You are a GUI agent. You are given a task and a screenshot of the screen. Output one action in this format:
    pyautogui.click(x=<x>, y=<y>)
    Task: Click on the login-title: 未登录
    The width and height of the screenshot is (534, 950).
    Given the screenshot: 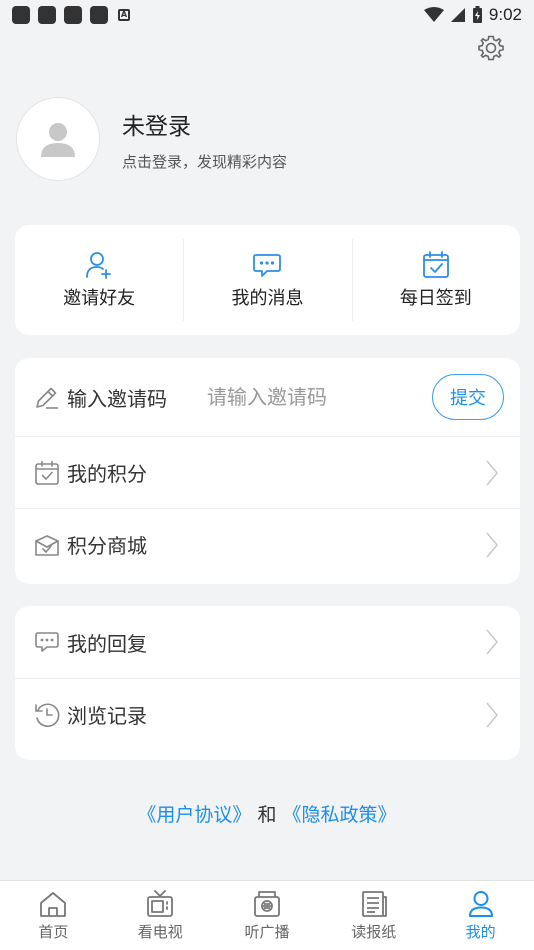 What is the action you would take?
    pyautogui.click(x=204, y=124)
    